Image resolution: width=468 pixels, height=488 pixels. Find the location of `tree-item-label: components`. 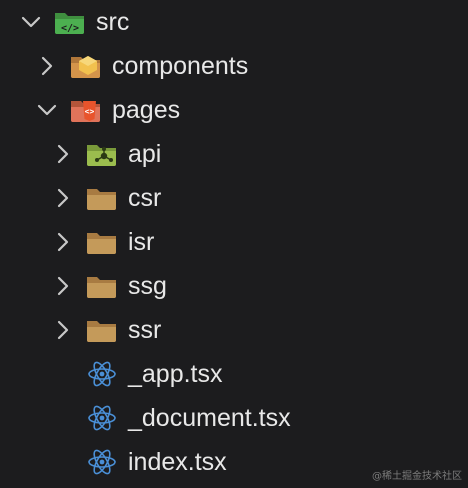

tree-item-label: components is located at coordinates (180, 66).